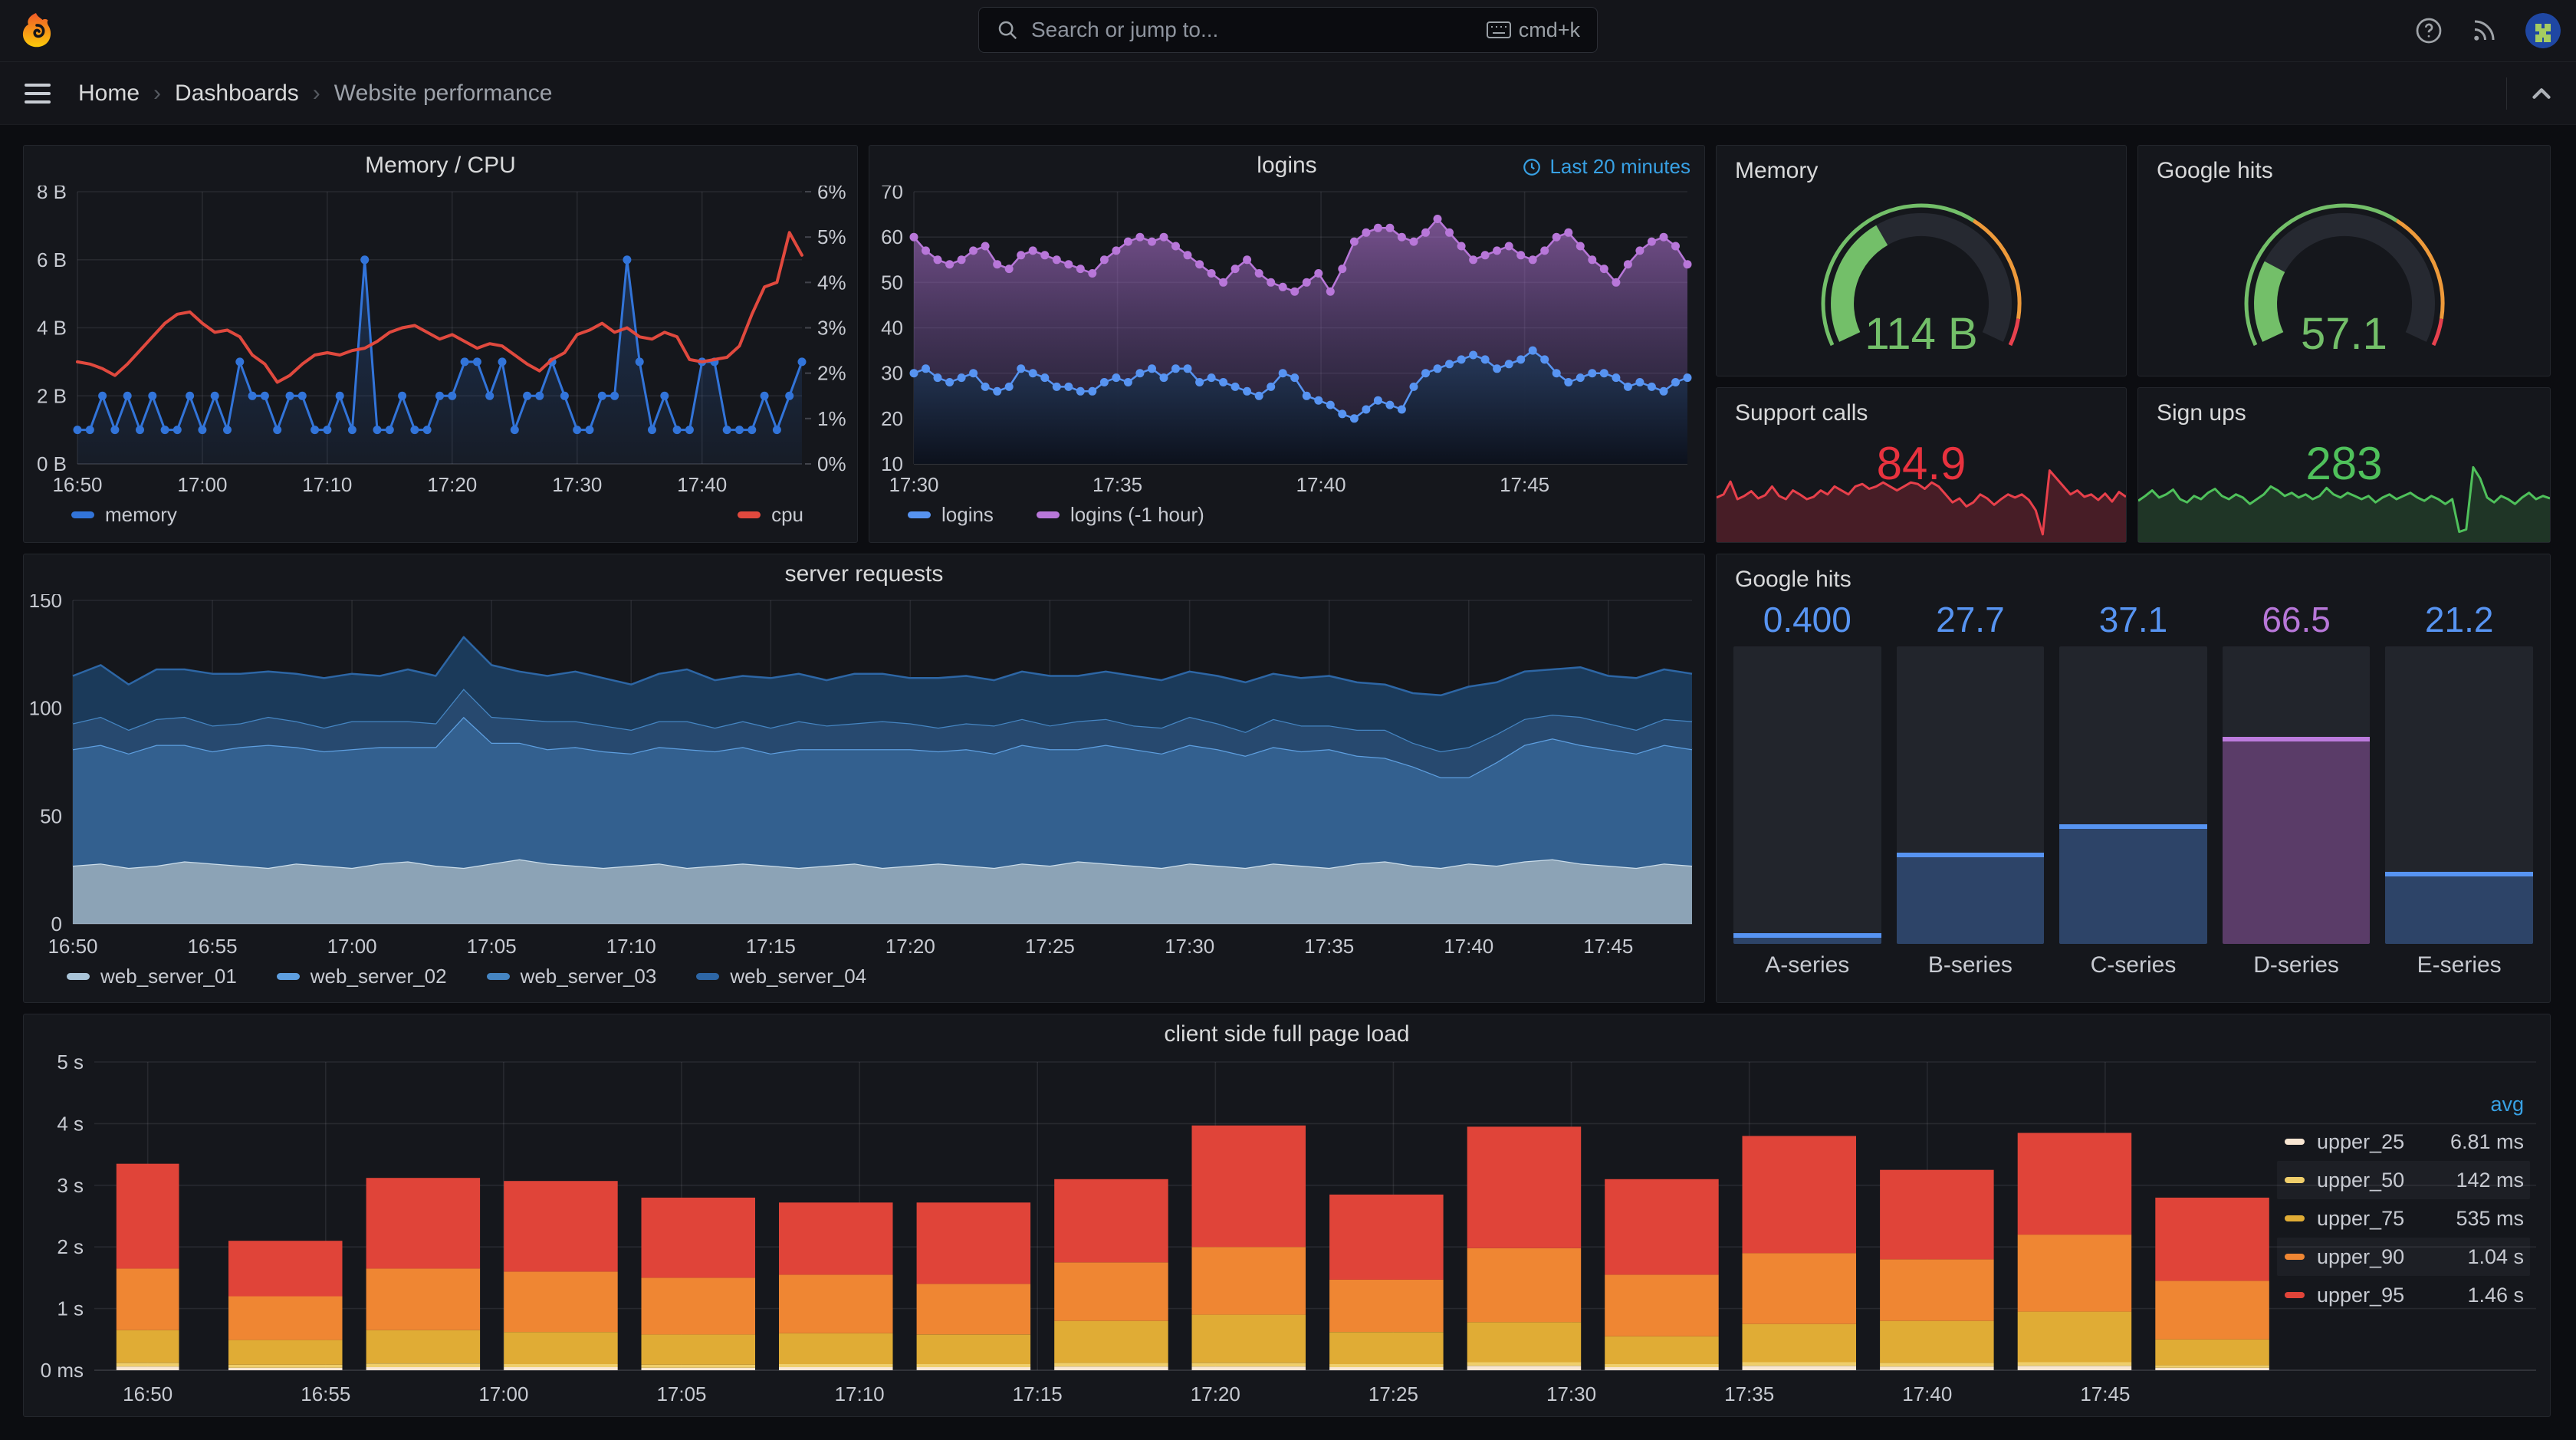 The height and width of the screenshot is (1440, 2576). What do you see at coordinates (2543, 30) in the screenshot?
I see `user-avatar` at bounding box center [2543, 30].